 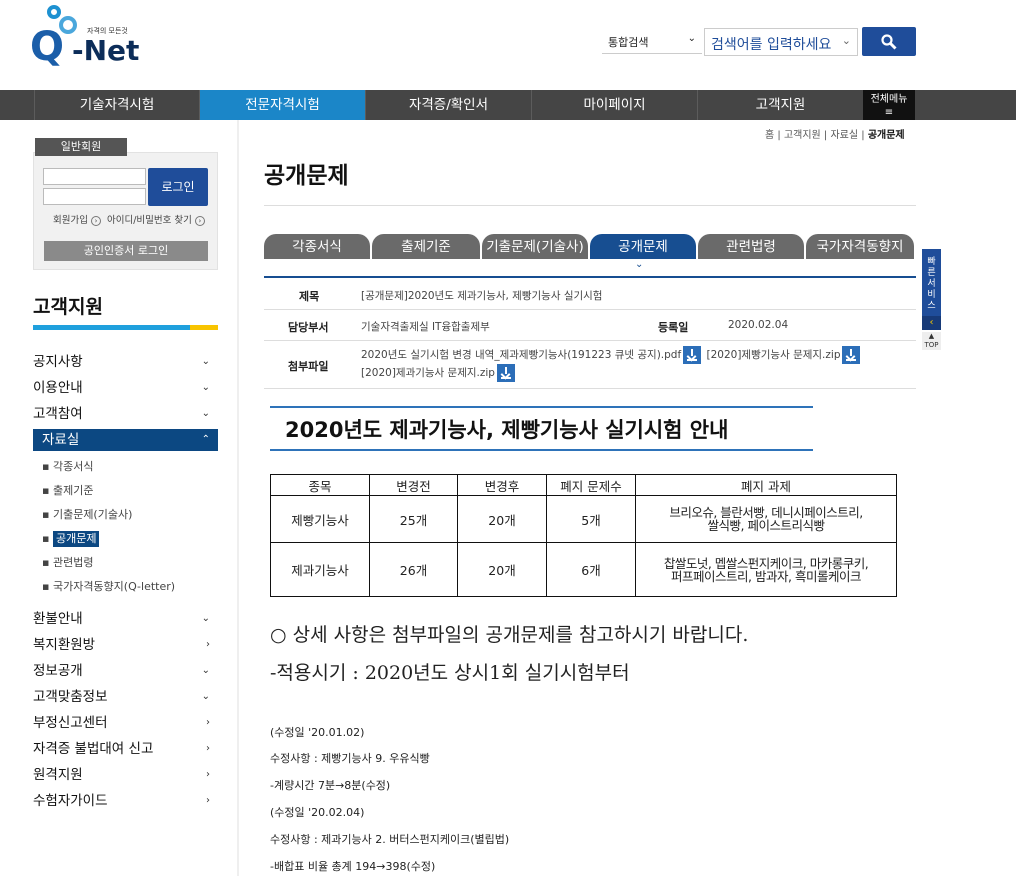 What do you see at coordinates (94, 196) in the screenshot?
I see `password-input` at bounding box center [94, 196].